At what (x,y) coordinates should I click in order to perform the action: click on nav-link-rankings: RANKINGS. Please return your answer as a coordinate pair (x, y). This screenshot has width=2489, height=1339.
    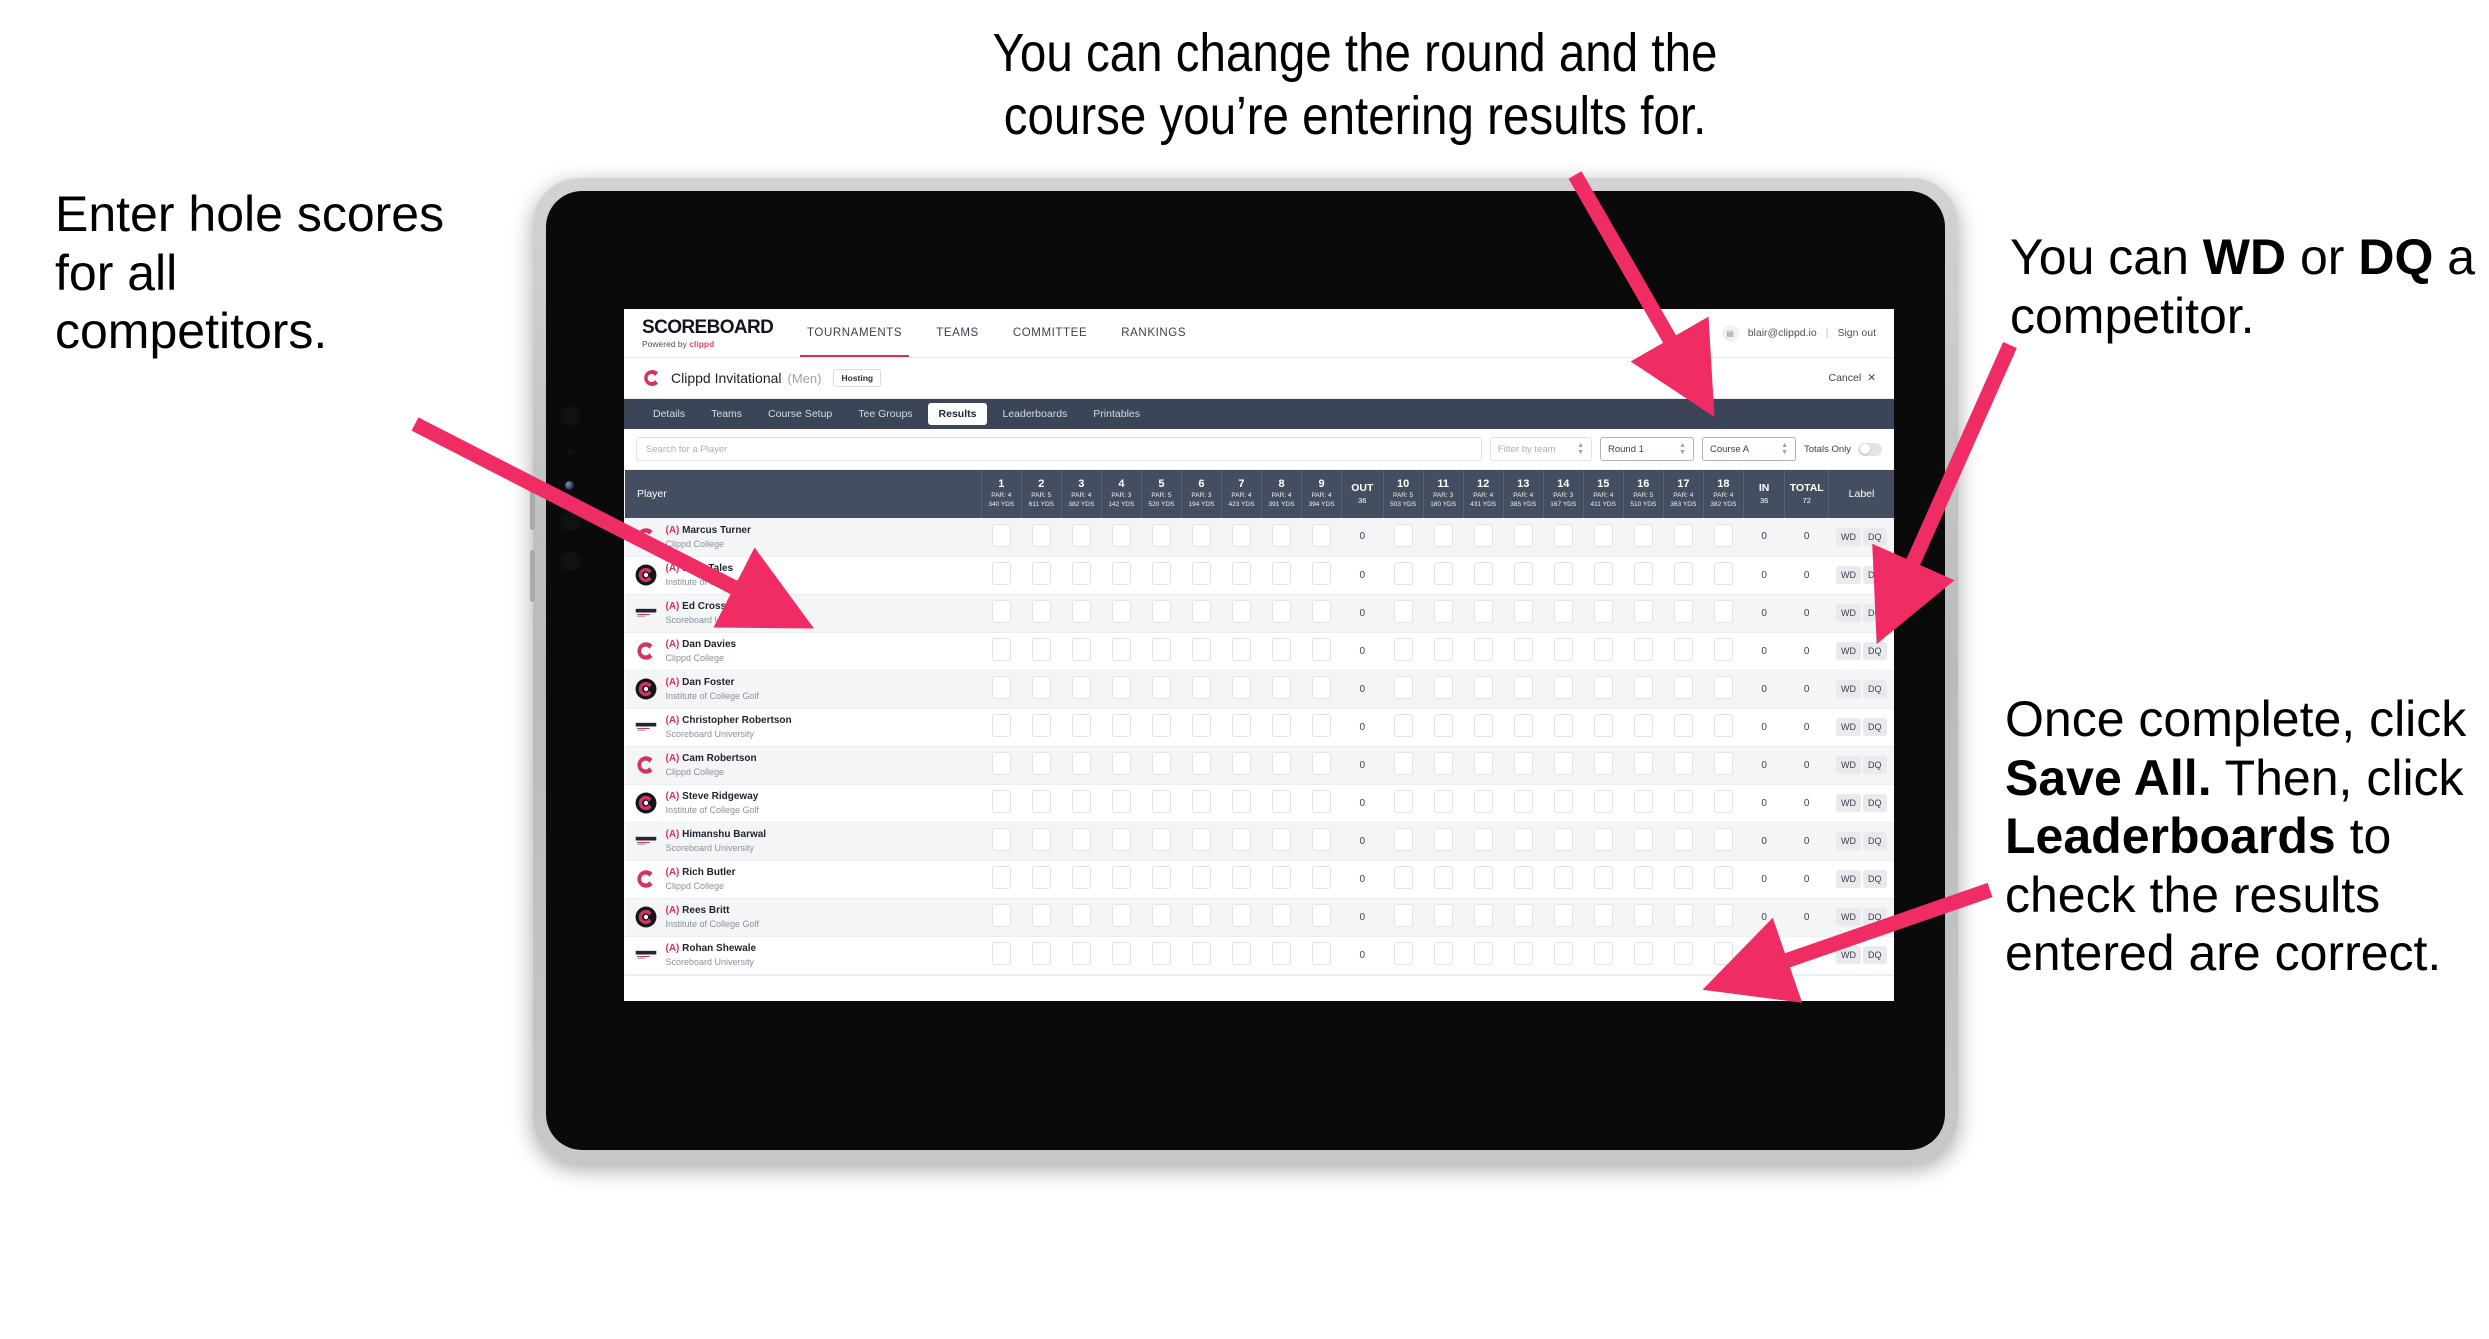
    Looking at the image, I should click on (1153, 333).